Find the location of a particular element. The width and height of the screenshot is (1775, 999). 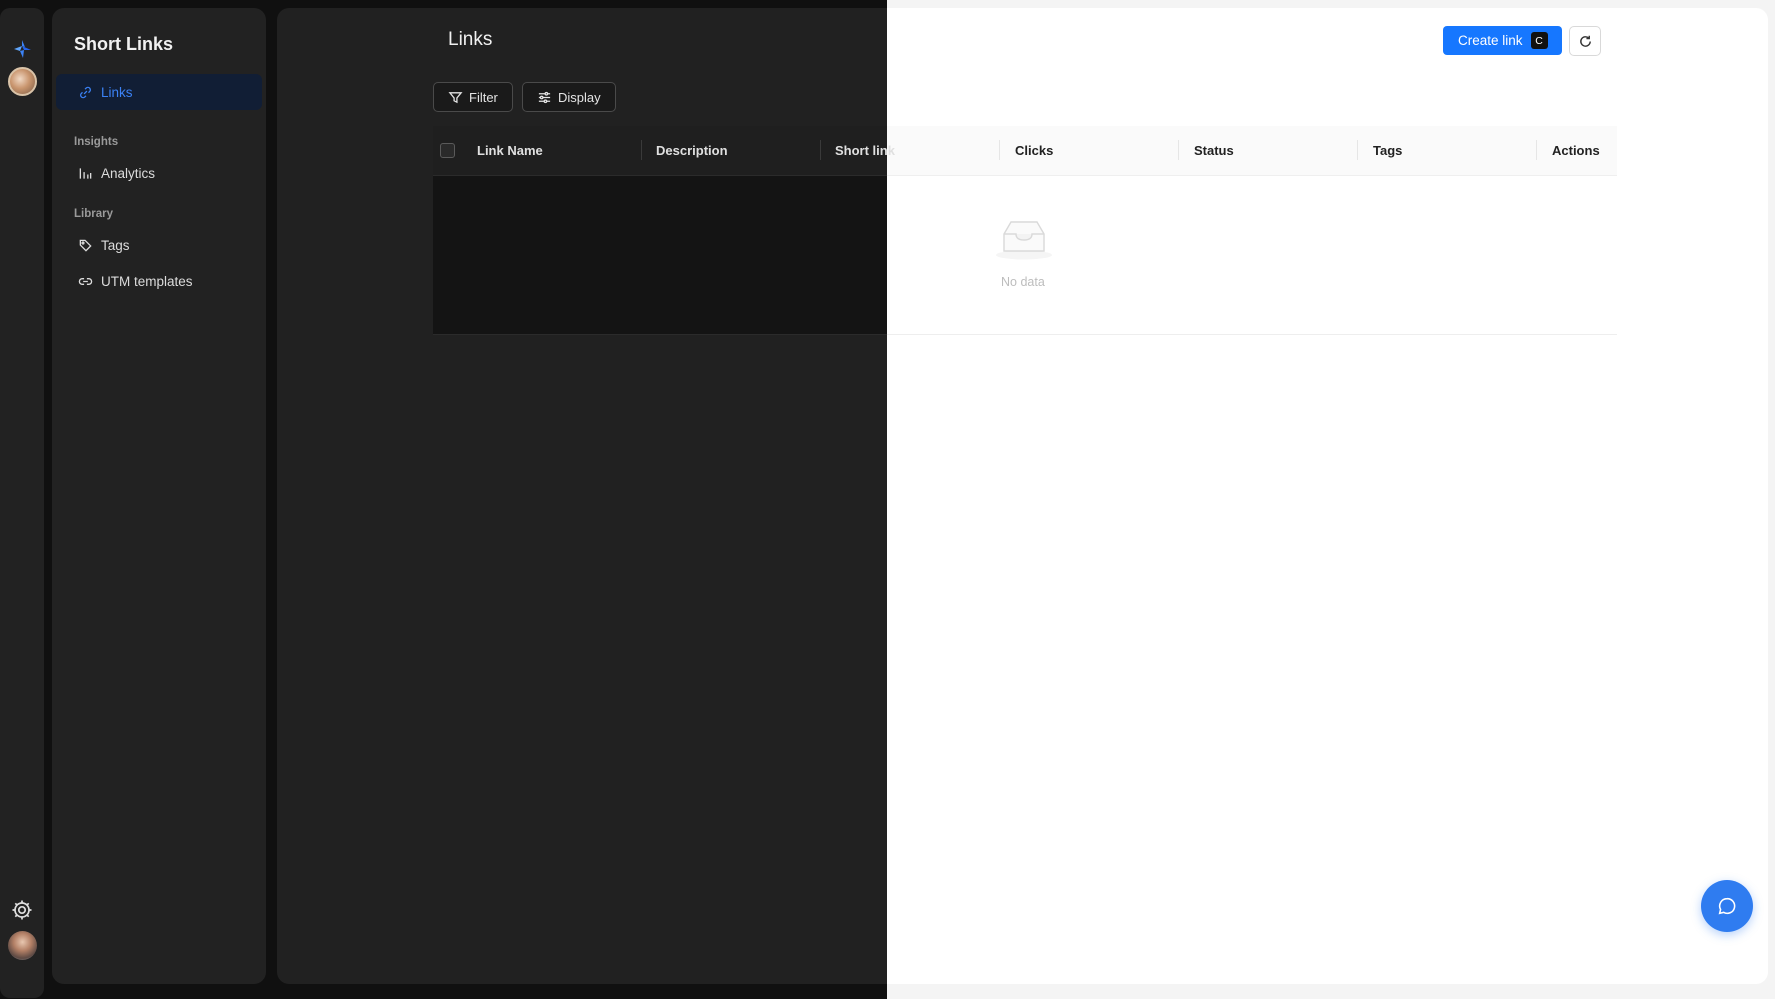

sidebar-title: Short Links is located at coordinates (124, 44).